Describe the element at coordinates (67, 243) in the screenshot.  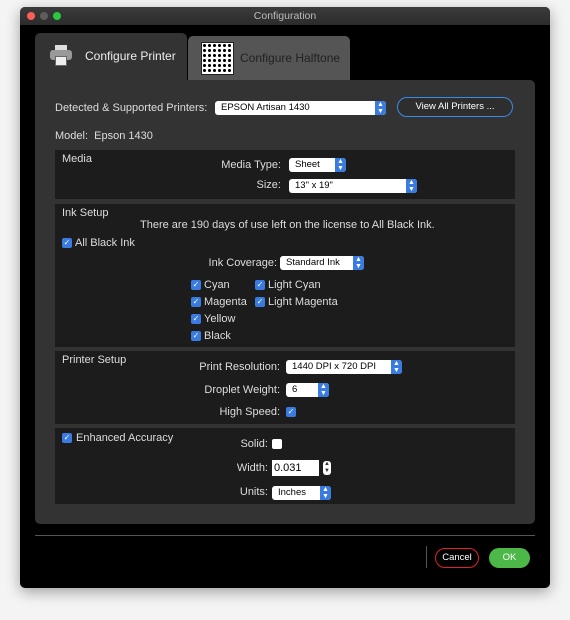
I see `all-black-ink-checkbox: ✓` at that location.